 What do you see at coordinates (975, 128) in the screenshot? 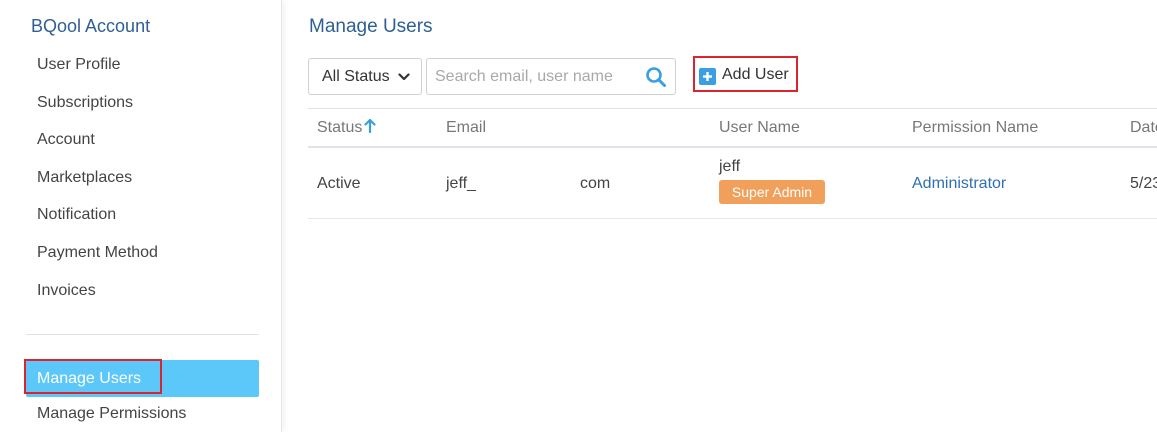
I see `column-header-permission: Permission Name` at bounding box center [975, 128].